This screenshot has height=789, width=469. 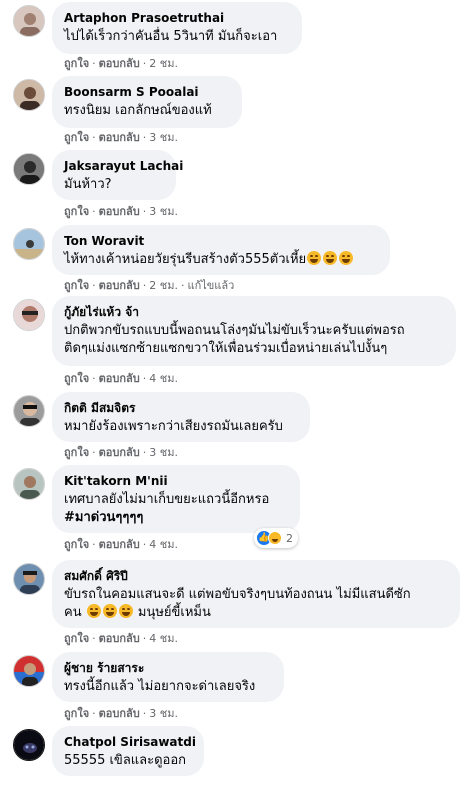 I want to click on reaction-count: 2, so click(x=289, y=538).